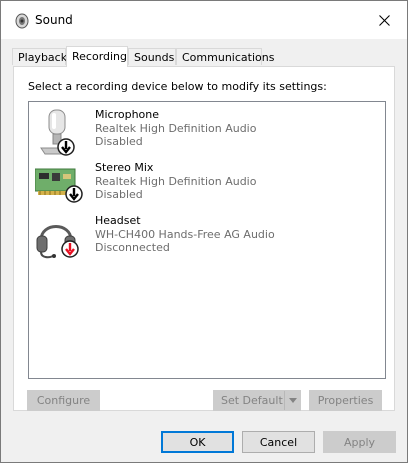 The width and height of the screenshot is (408, 463). I want to click on set-default-button: Set Default, so click(257, 400).